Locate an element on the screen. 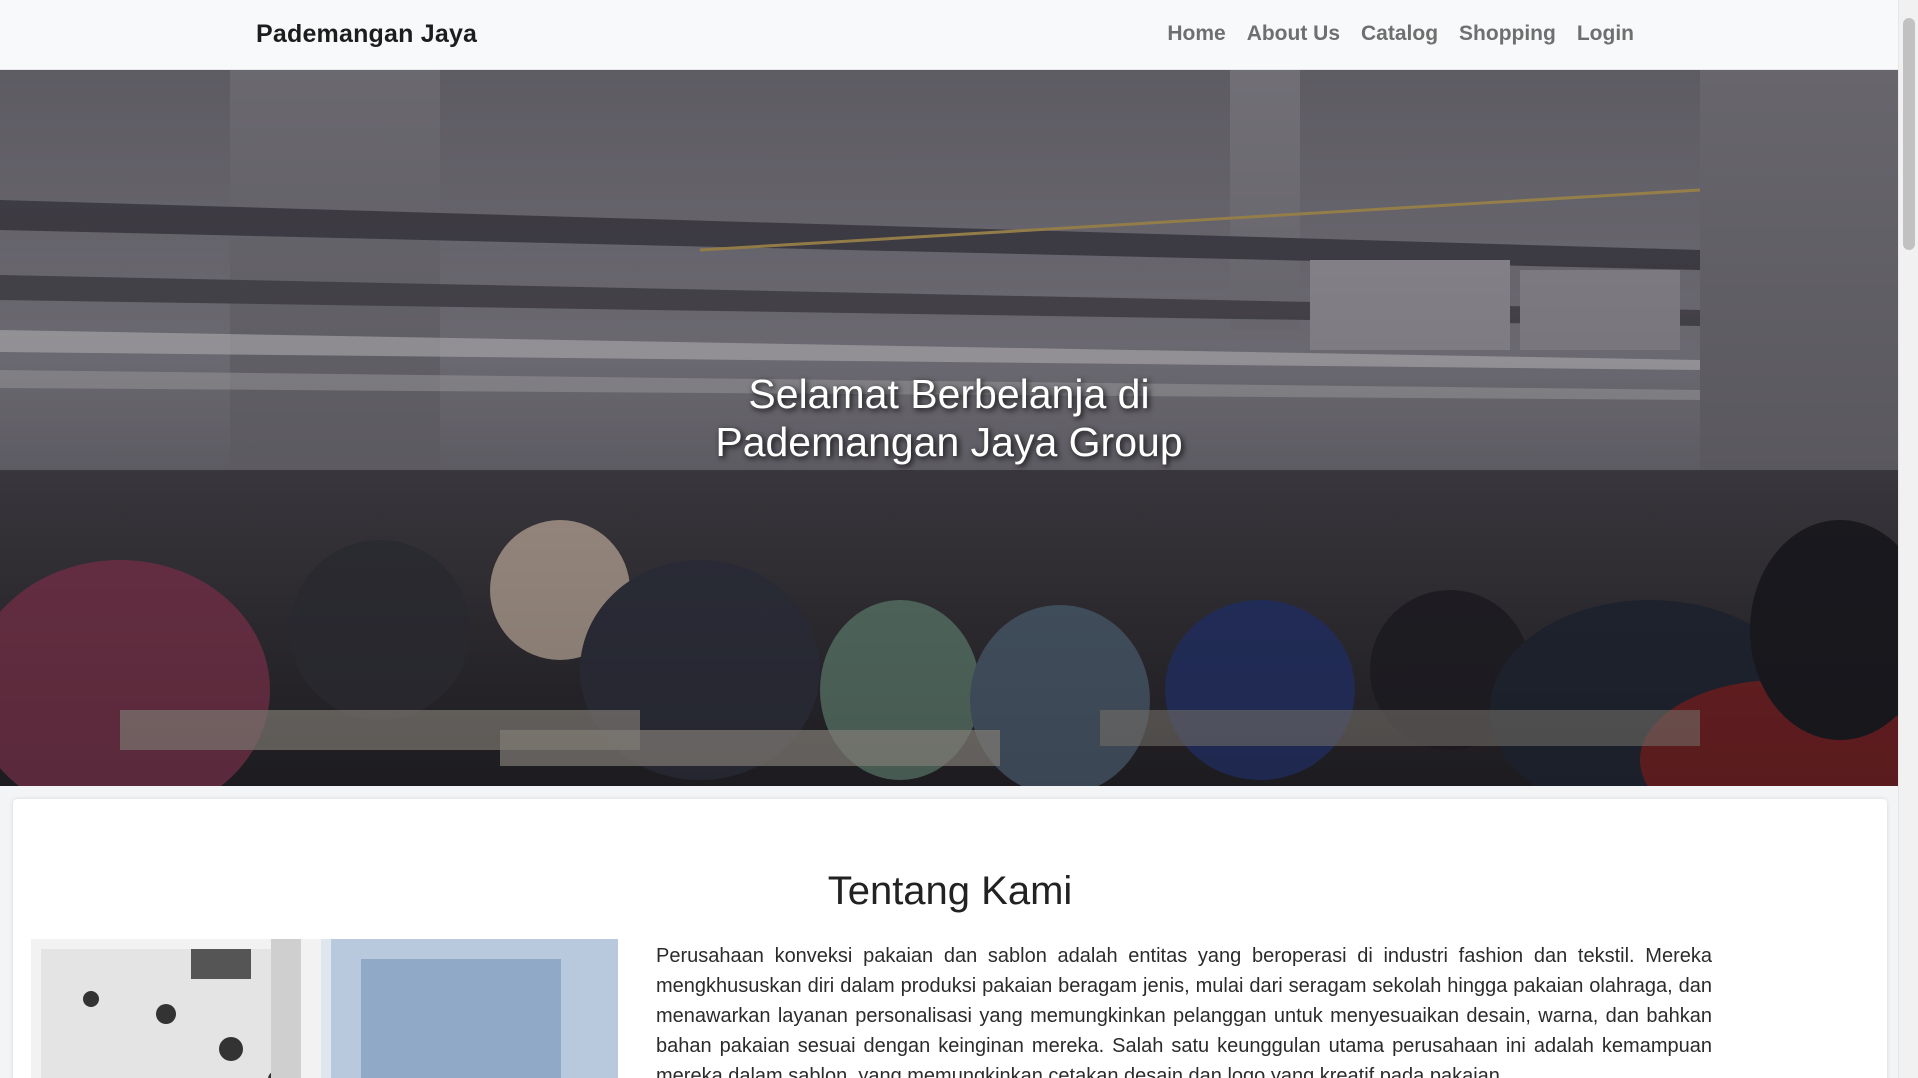 Image resolution: width=1918 pixels, height=1078 pixels. nav-link-home: Home is located at coordinates (1196, 34).